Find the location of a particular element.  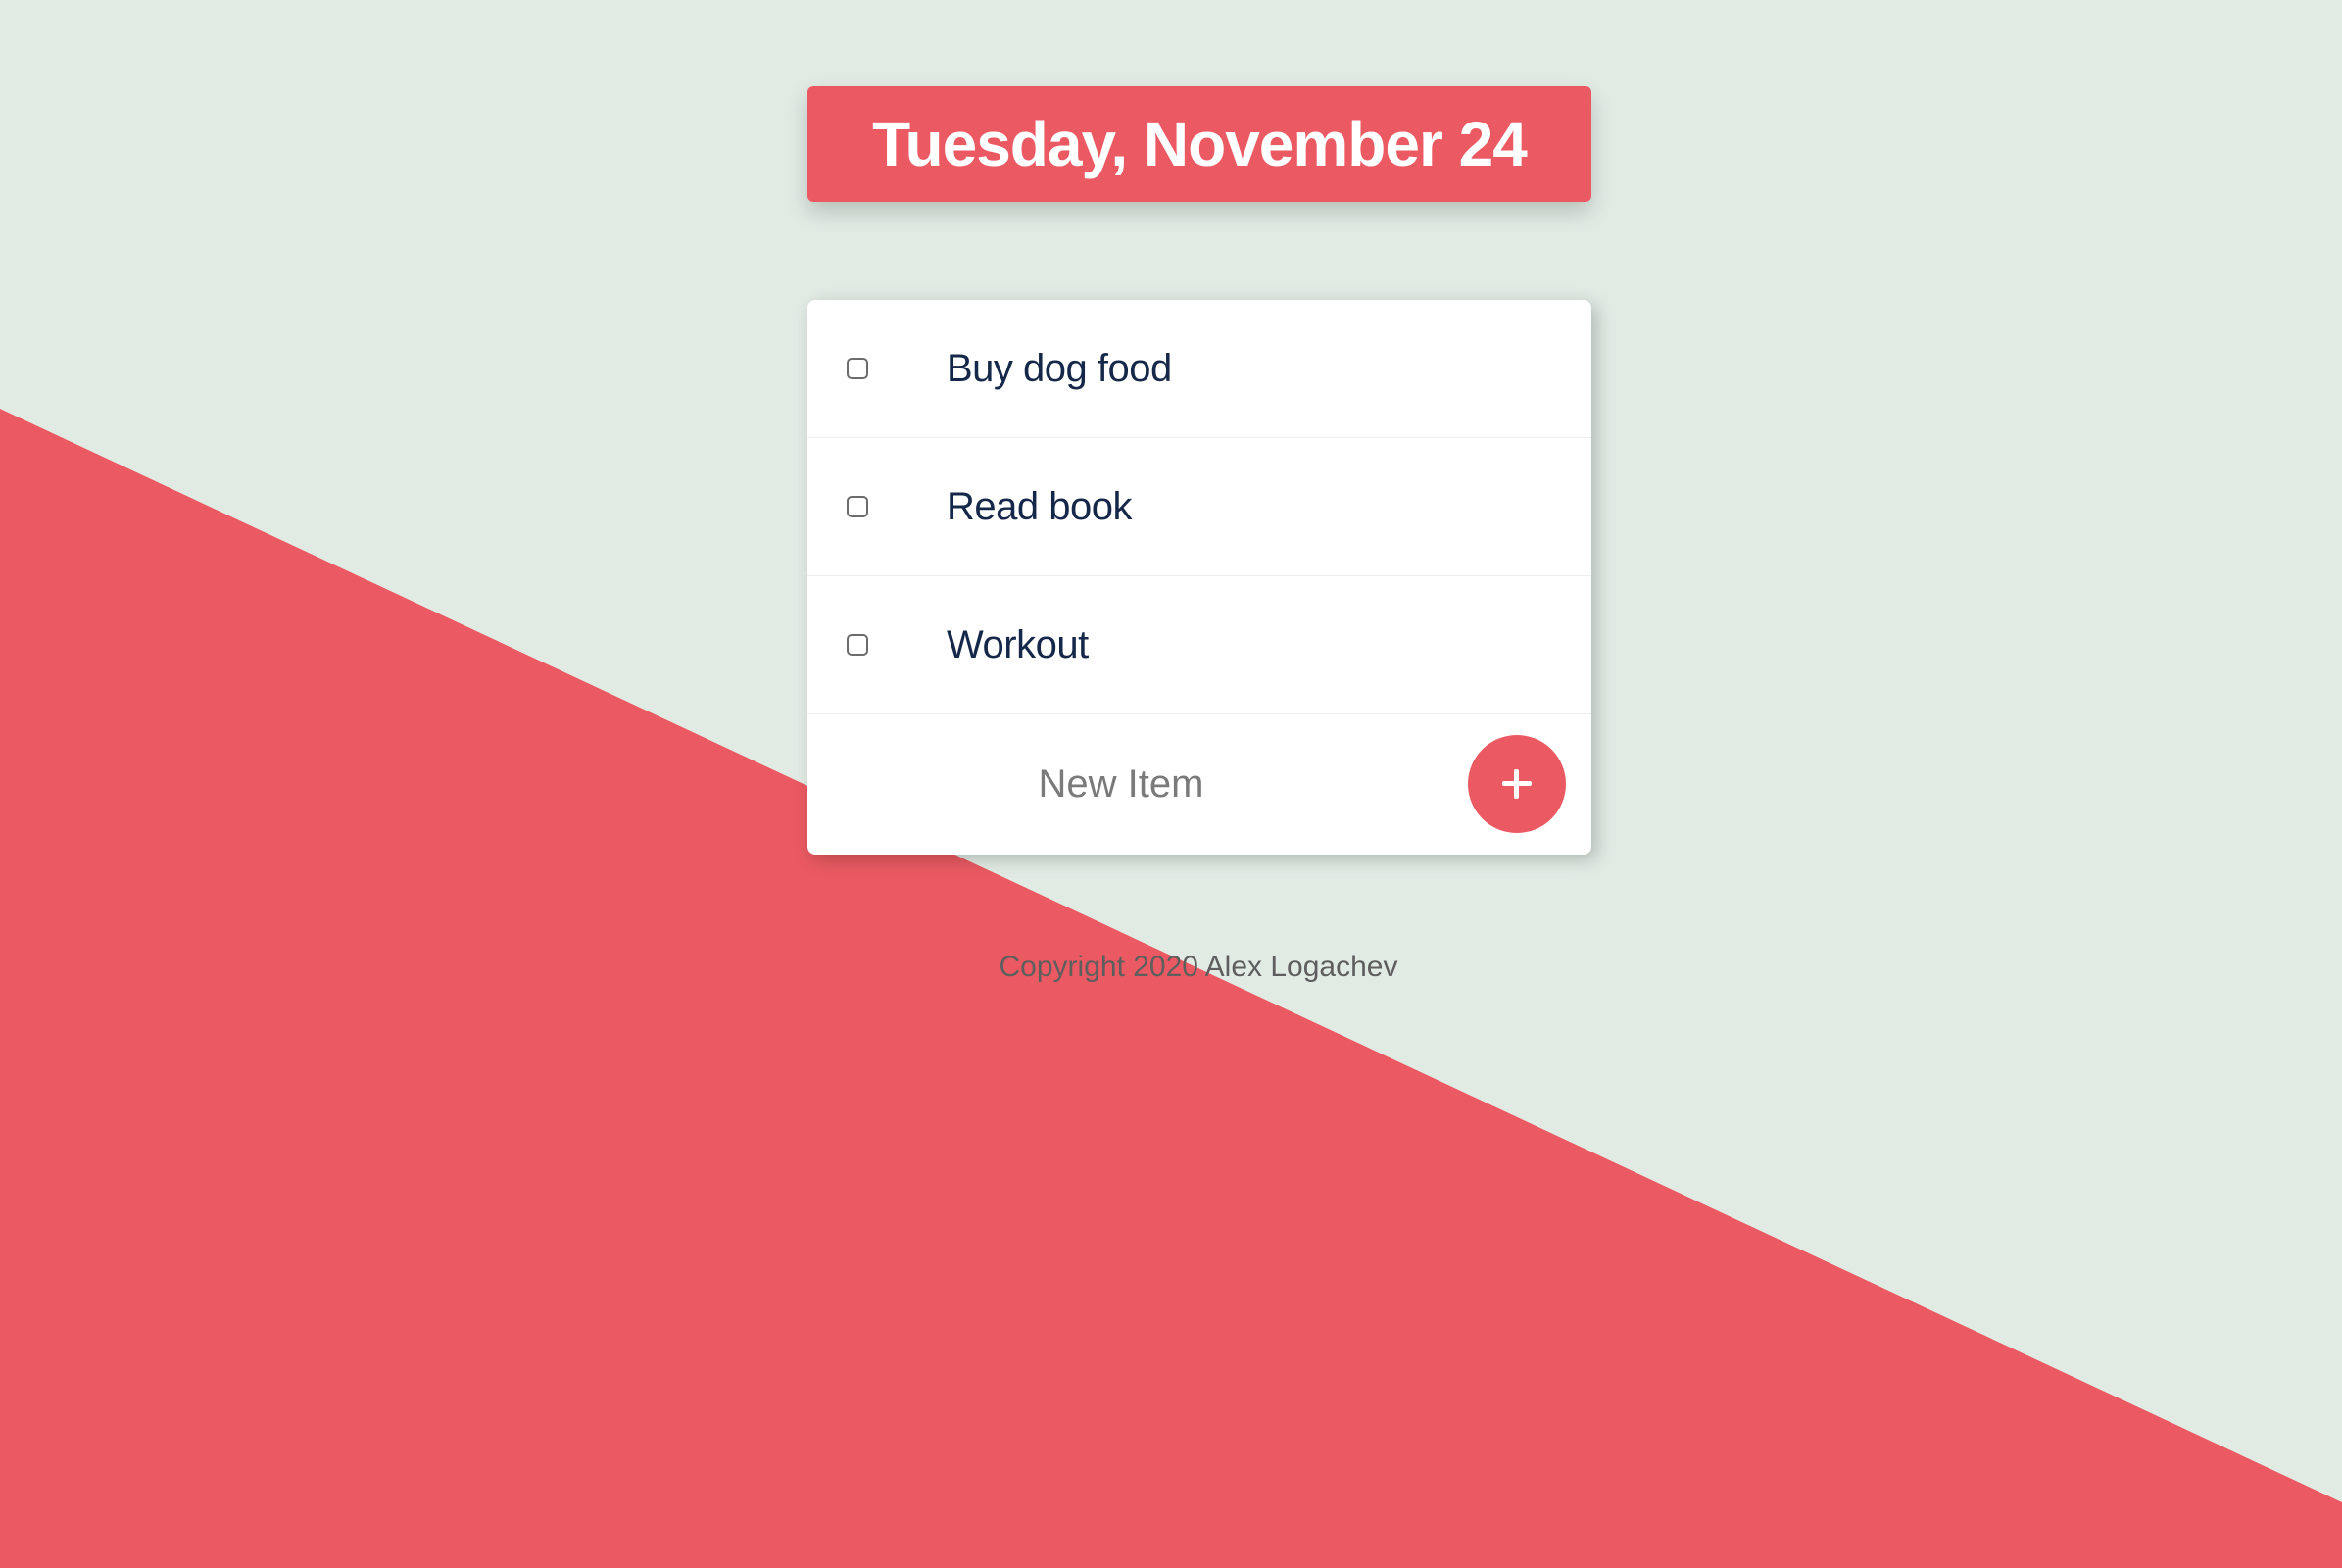

new-item-row is located at coordinates (1199, 784).